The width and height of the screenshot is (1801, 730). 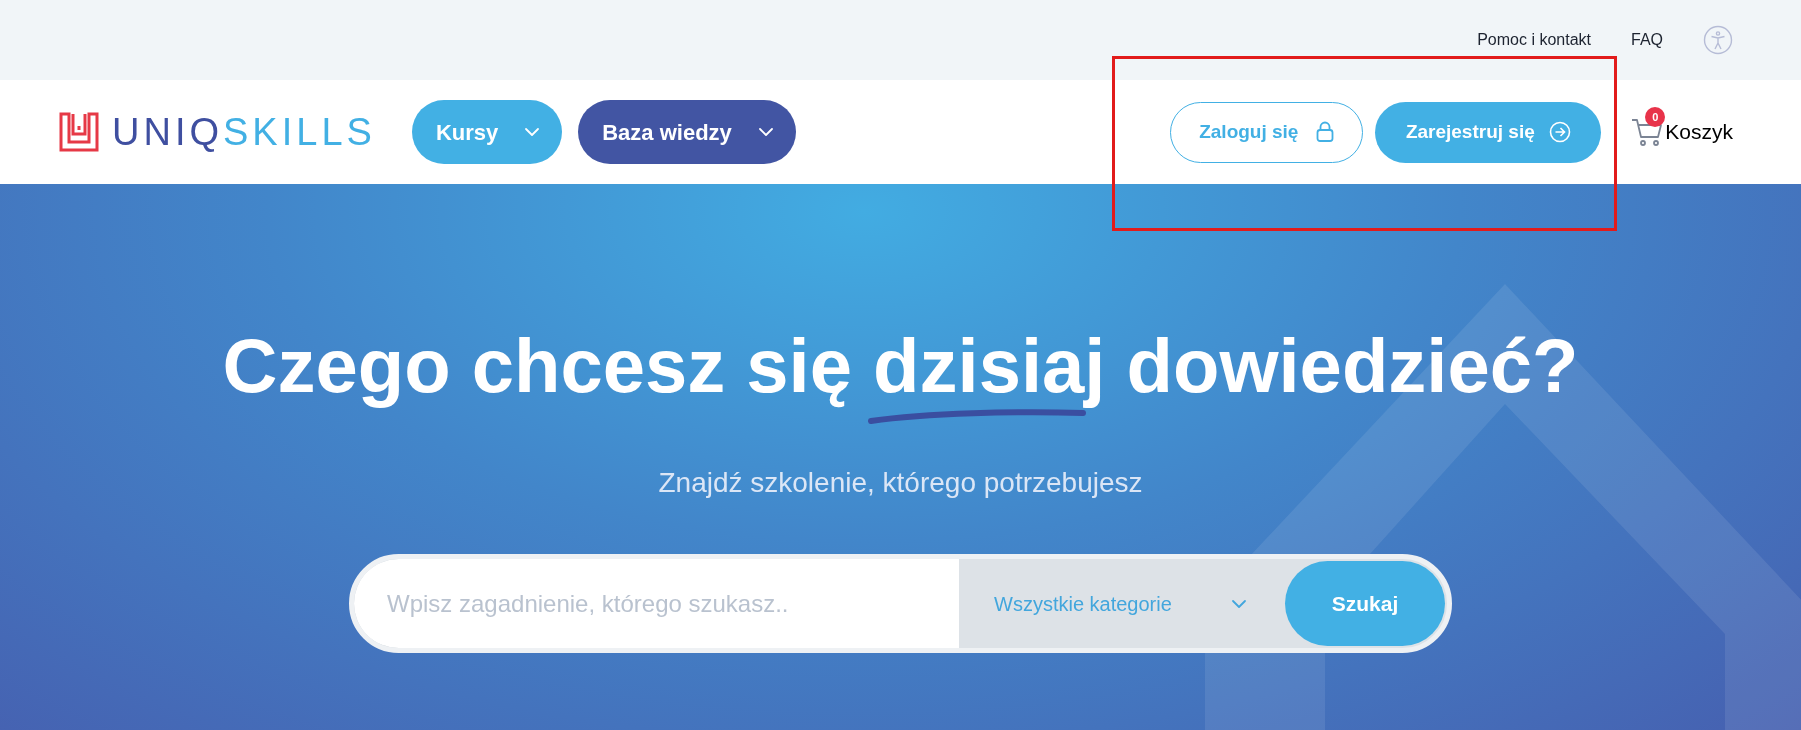 What do you see at coordinates (1699, 132) in the screenshot?
I see `cart-label: Koszyk` at bounding box center [1699, 132].